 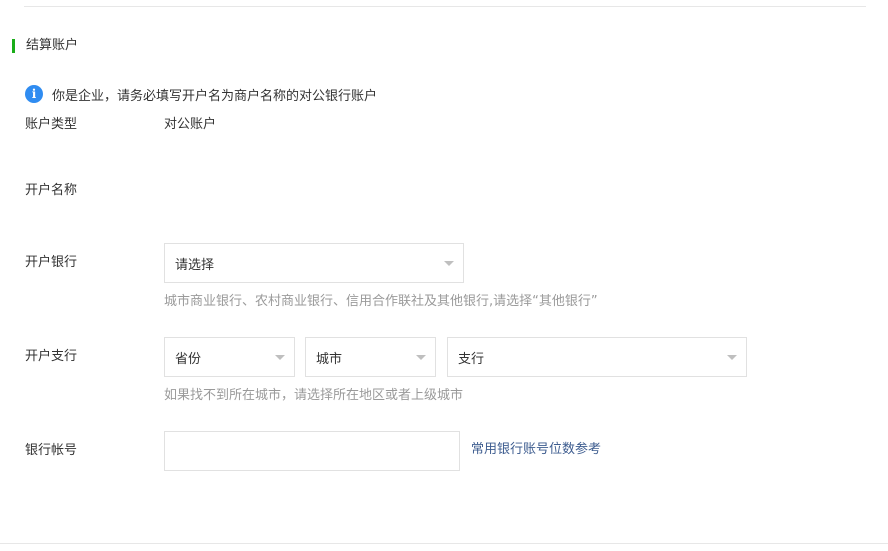 What do you see at coordinates (215, 96) in the screenshot?
I see `notice-text: 你是企业，请务必填写开户名为商户名称的对公银行账户` at bounding box center [215, 96].